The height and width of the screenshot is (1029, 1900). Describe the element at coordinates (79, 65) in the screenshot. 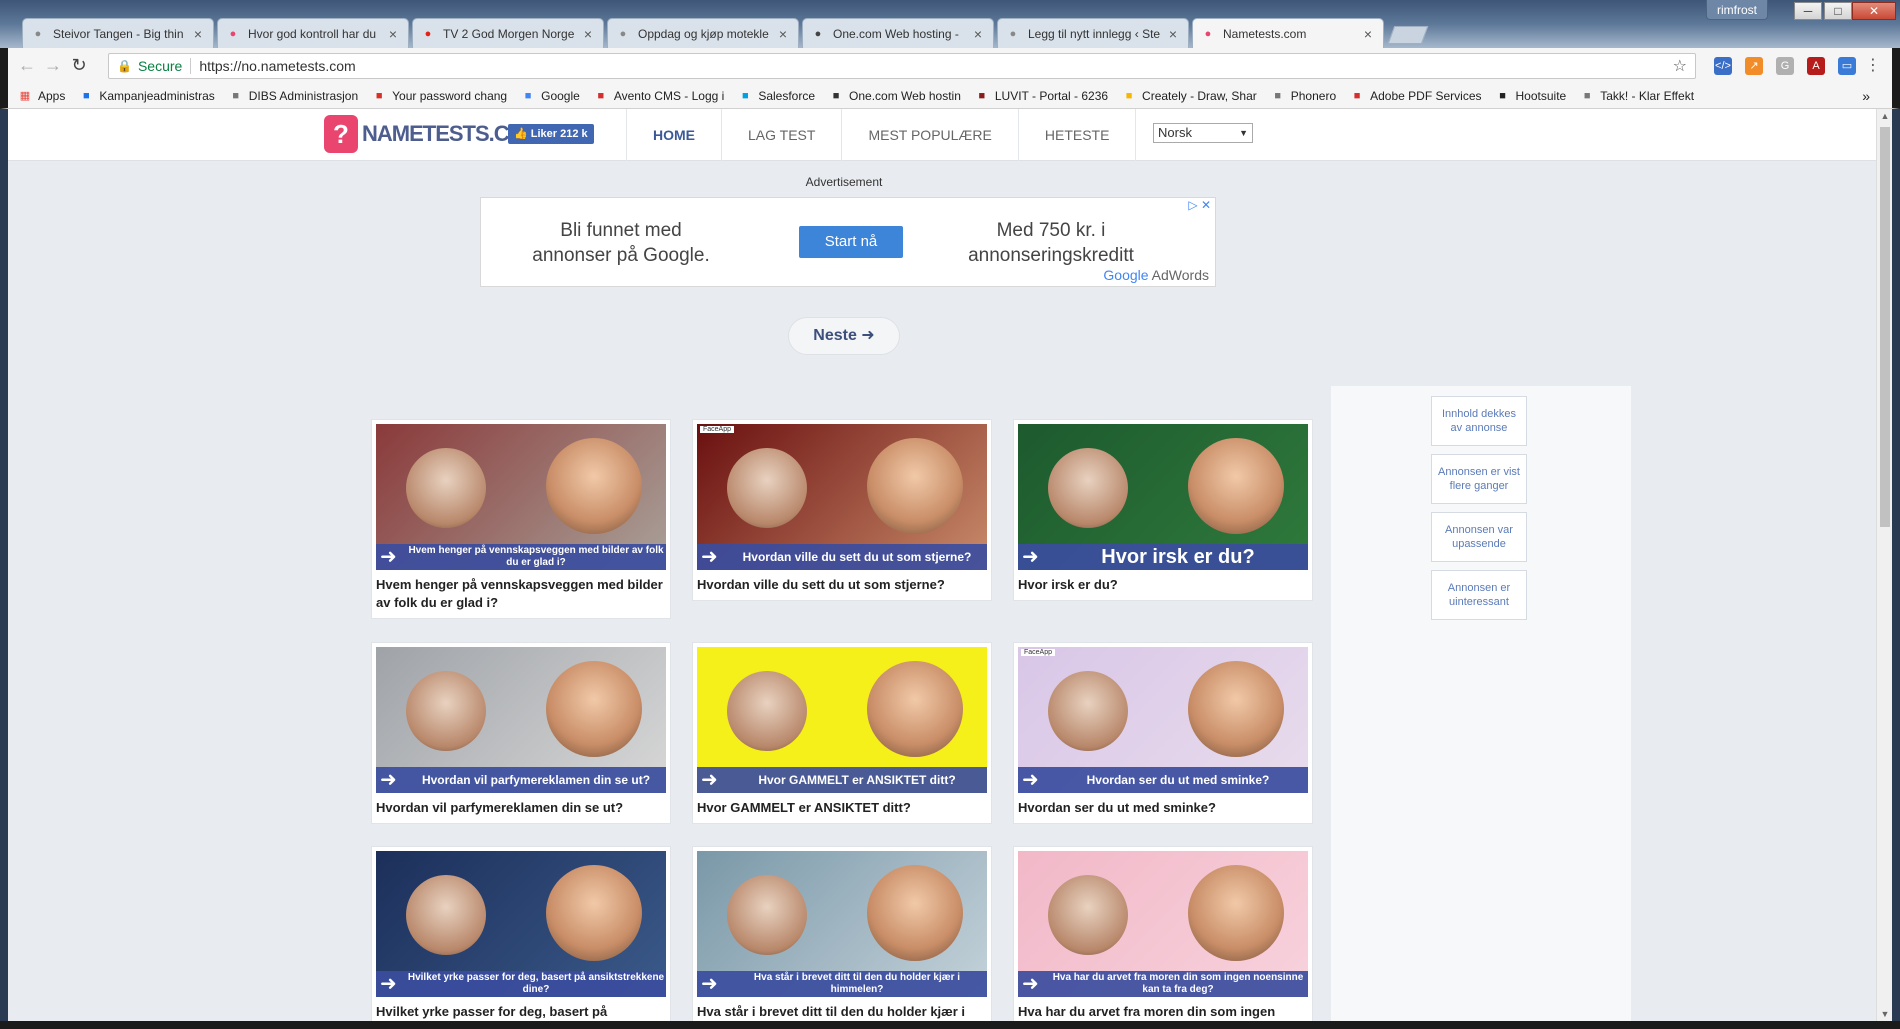

I see `reload-button: ↻` at that location.